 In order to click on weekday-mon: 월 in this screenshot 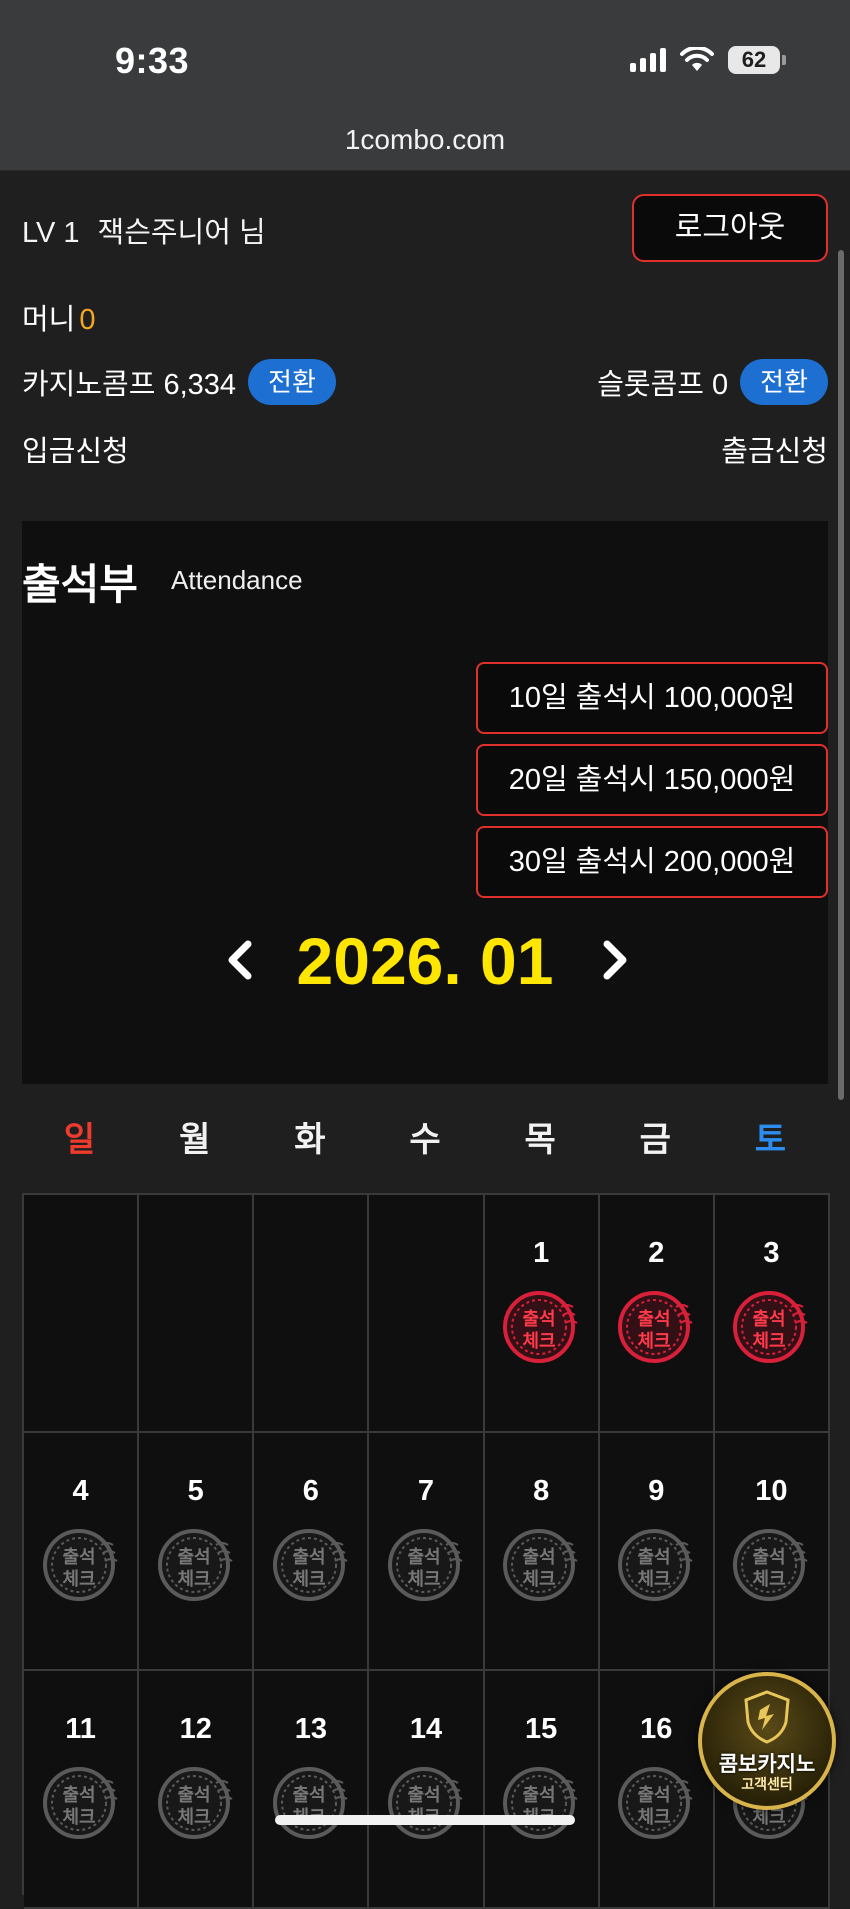, I will do `click(195, 1140)`.